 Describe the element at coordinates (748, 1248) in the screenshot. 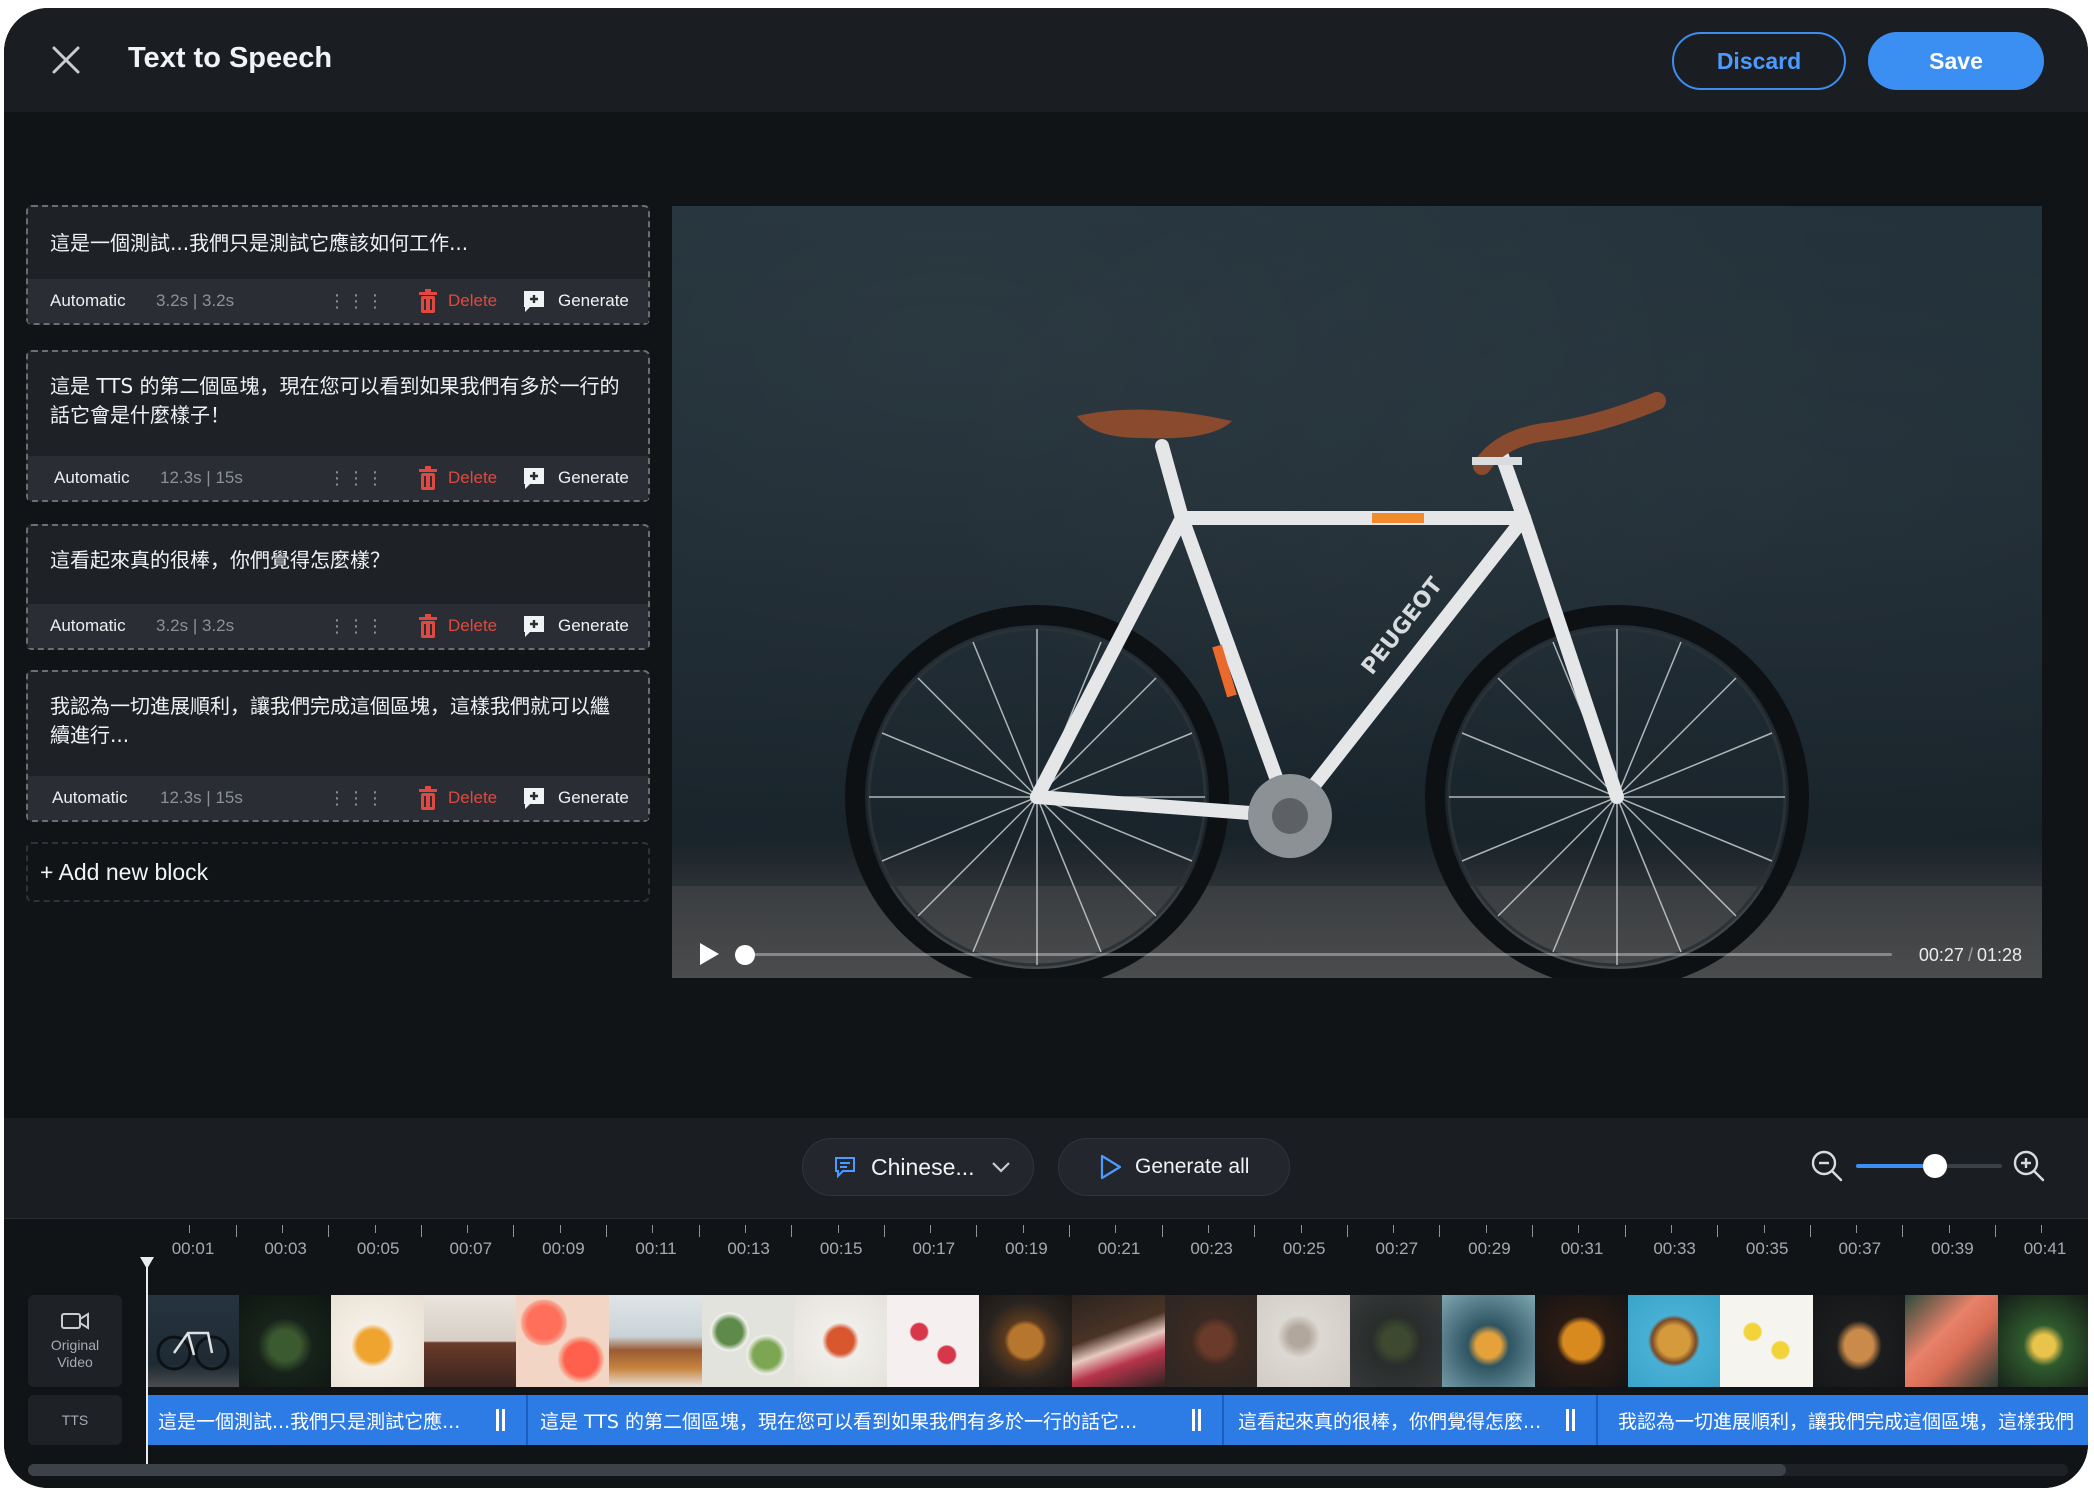

I see `ruler-tick-label: 00:13` at that location.